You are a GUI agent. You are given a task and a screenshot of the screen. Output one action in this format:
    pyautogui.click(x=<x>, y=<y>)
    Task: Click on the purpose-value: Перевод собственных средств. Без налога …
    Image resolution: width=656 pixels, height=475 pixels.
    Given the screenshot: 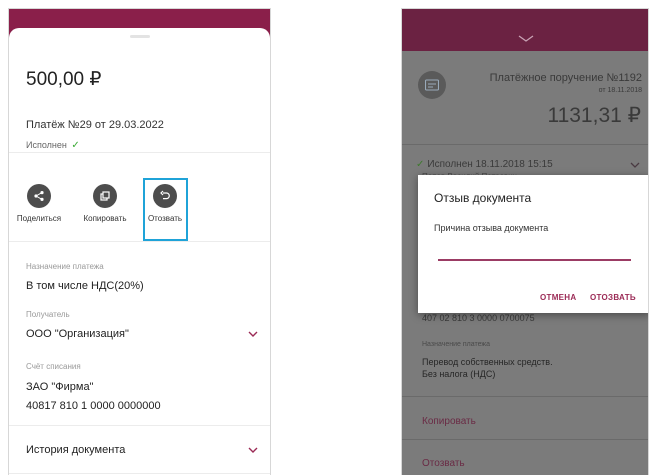 What is the action you would take?
    pyautogui.click(x=487, y=368)
    